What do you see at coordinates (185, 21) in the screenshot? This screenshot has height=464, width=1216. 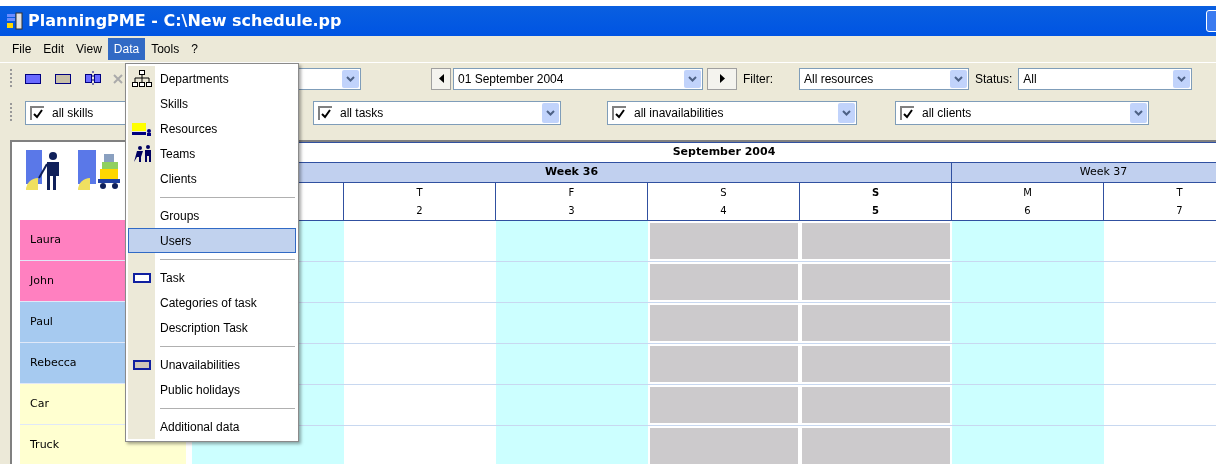 I see `window-title: PlanningPME - C:\New schedule.pp` at bounding box center [185, 21].